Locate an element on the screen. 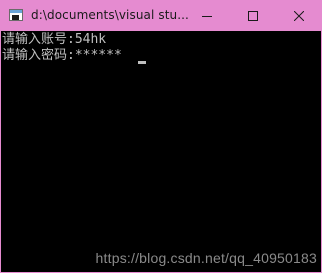  console-app-icon is located at coordinates (16, 15).